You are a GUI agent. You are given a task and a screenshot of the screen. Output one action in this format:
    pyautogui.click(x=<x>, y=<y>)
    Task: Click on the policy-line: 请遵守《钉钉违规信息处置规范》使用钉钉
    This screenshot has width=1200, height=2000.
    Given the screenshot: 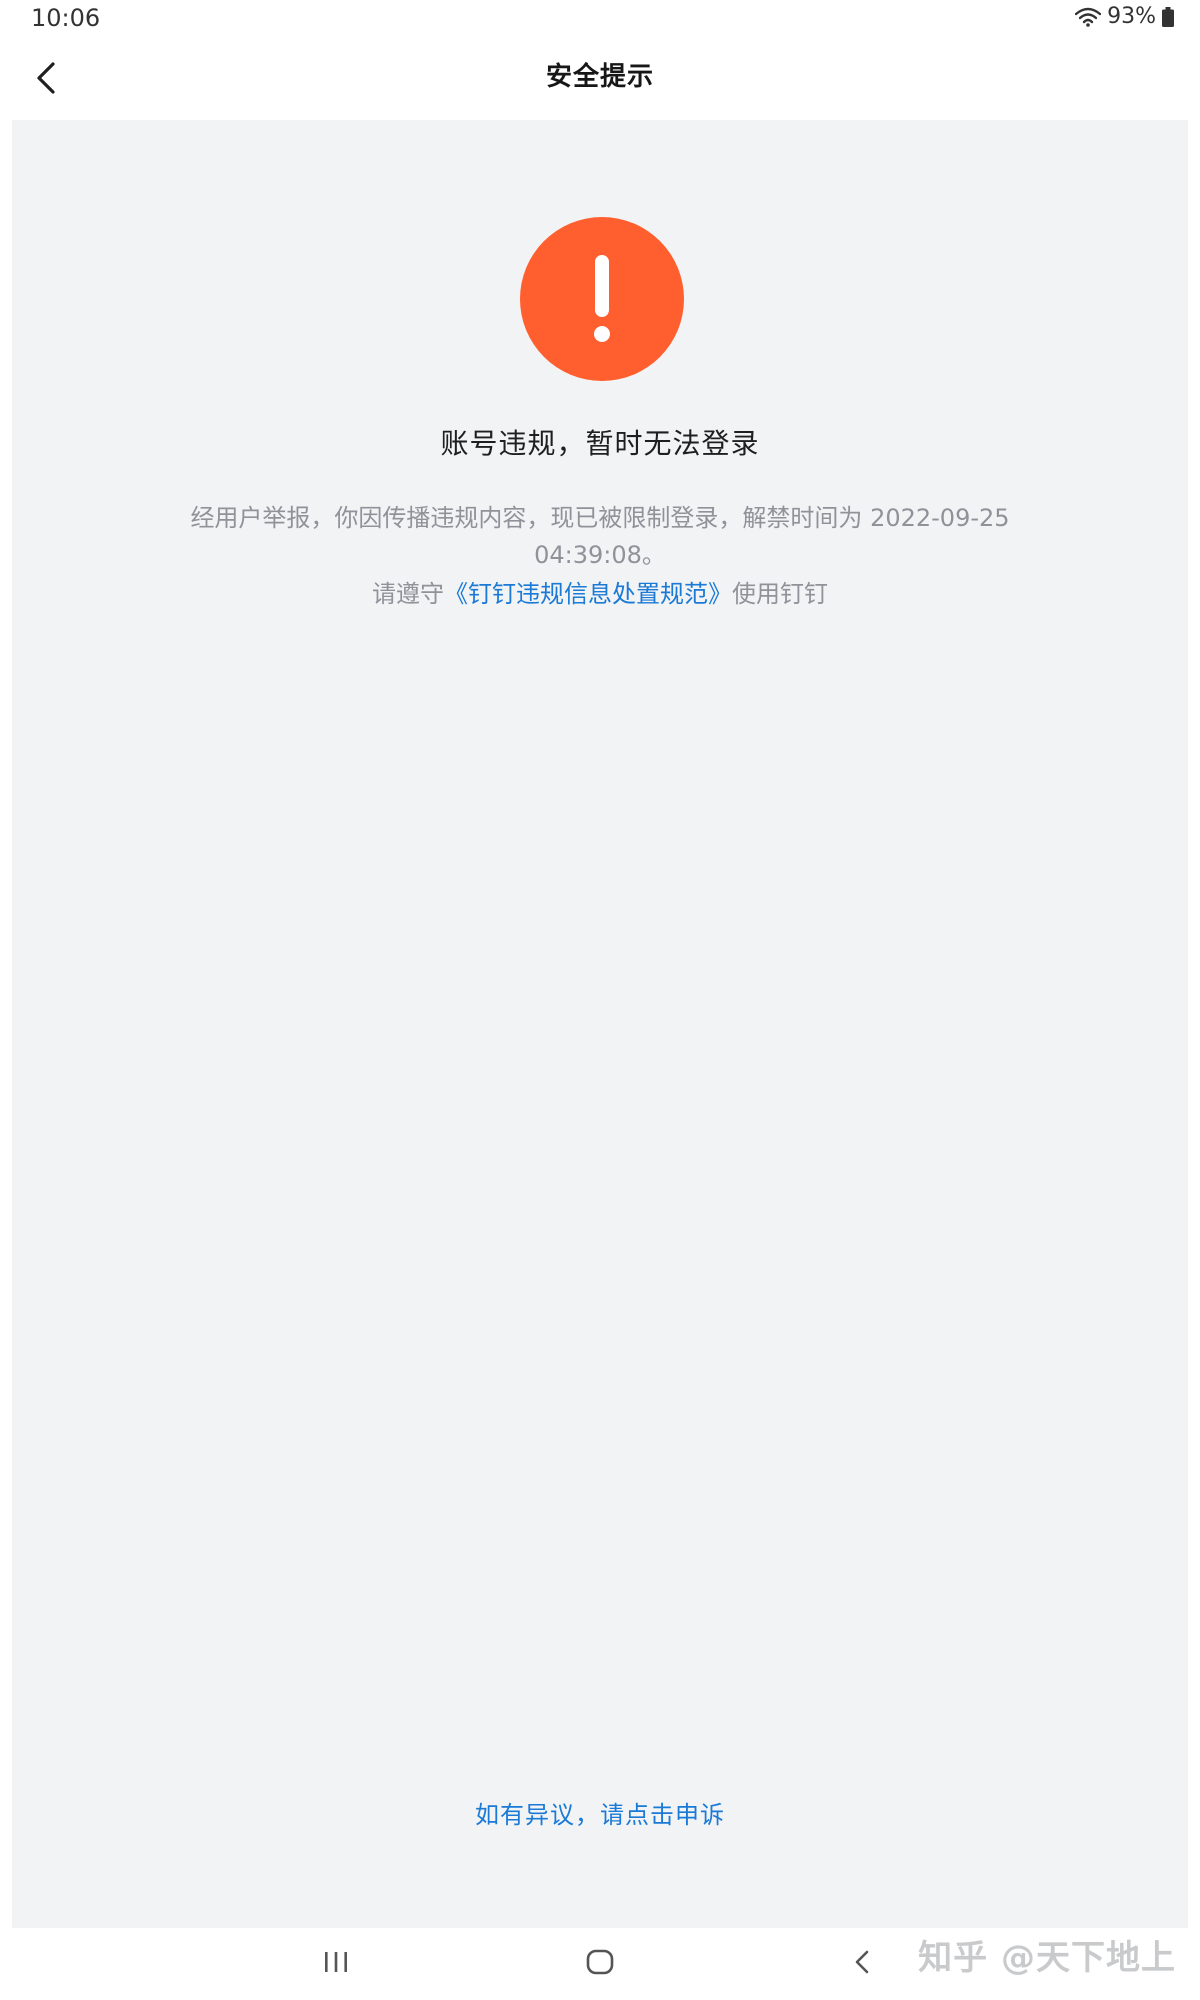 What is the action you would take?
    pyautogui.click(x=600, y=594)
    